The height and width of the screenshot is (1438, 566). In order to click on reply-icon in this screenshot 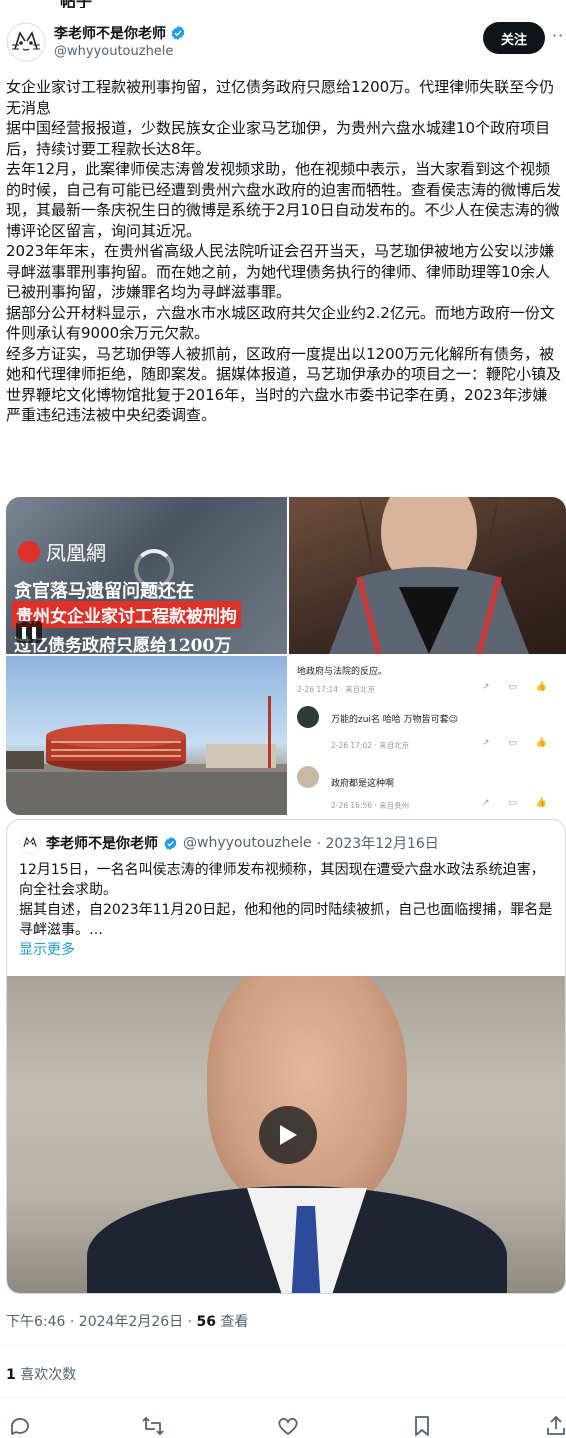, I will do `click(20, 1426)`.